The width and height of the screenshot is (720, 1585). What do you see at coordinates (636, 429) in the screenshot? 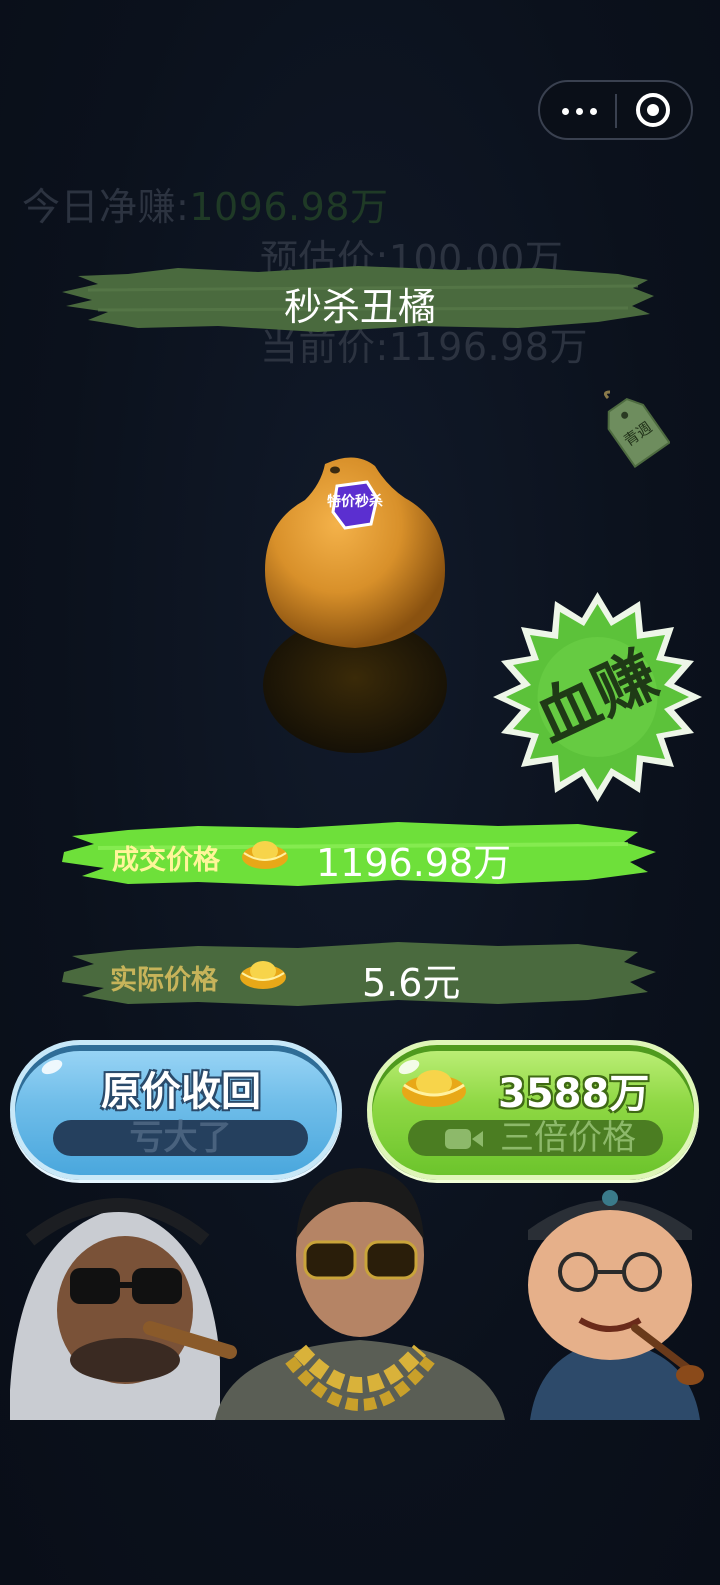
I see `price-tag-icon: 青週` at bounding box center [636, 429].